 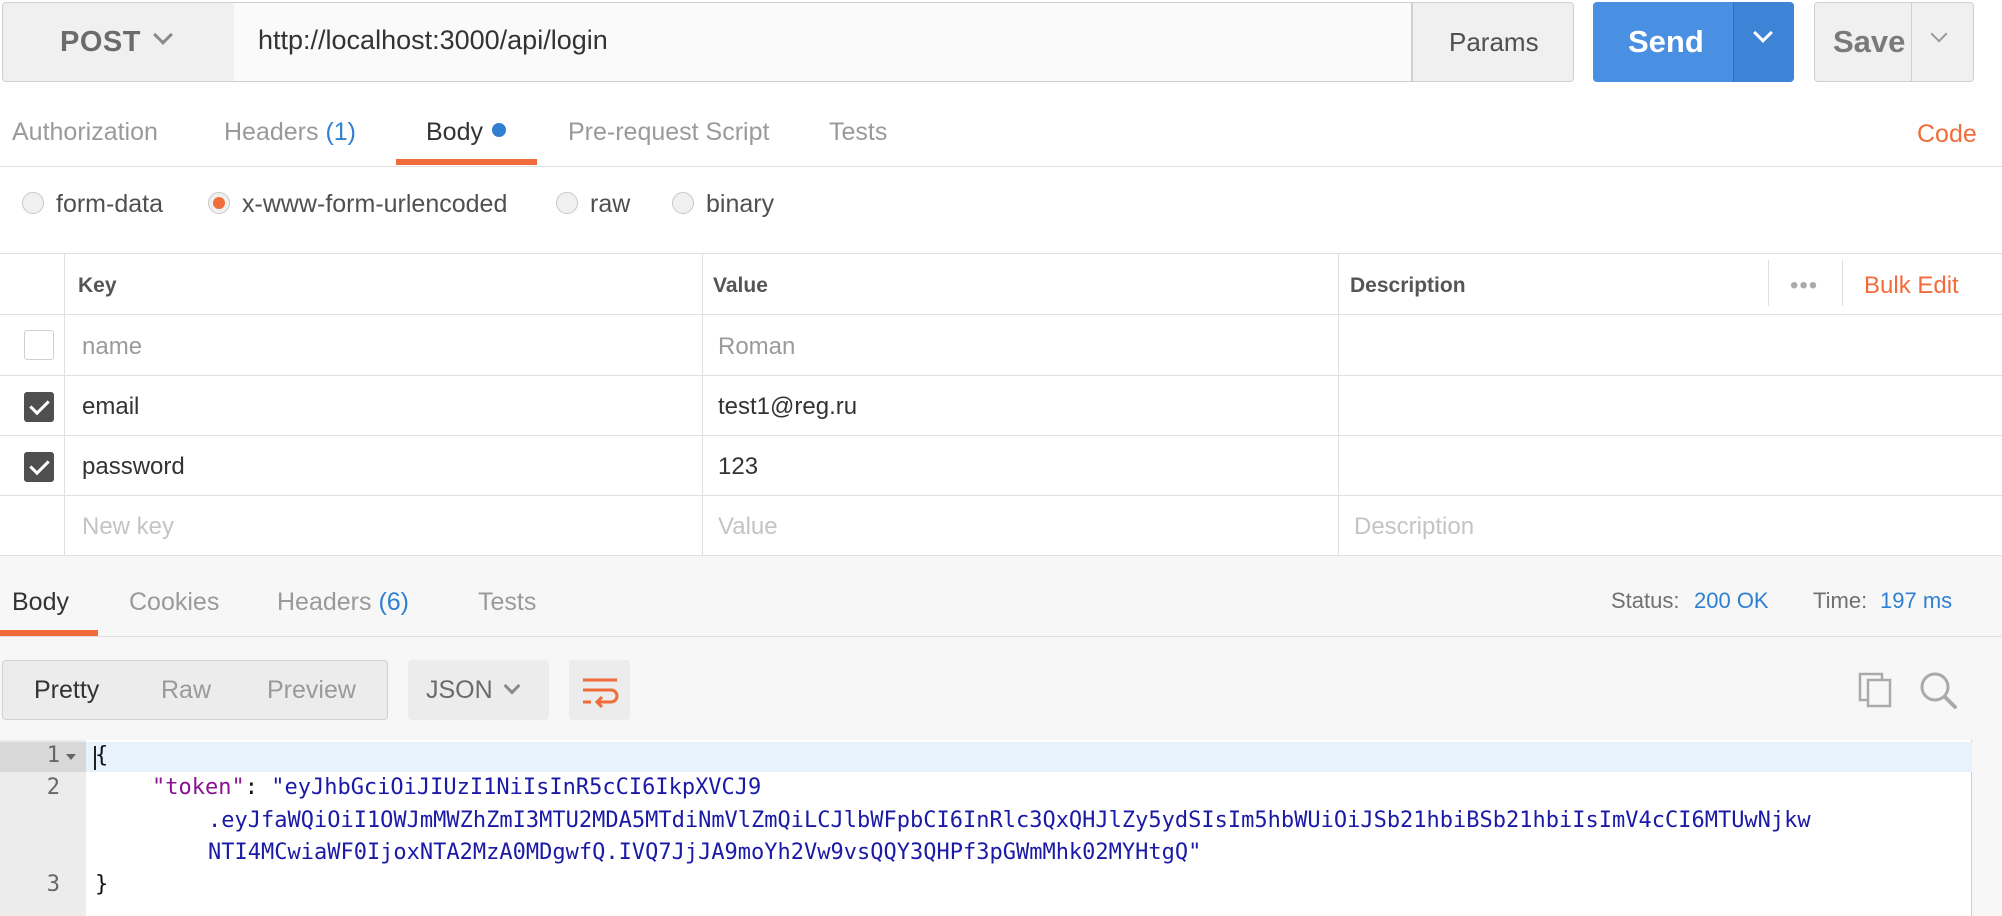 What do you see at coordinates (668, 132) in the screenshot?
I see `tab-pre-request-script: Pre-request Script` at bounding box center [668, 132].